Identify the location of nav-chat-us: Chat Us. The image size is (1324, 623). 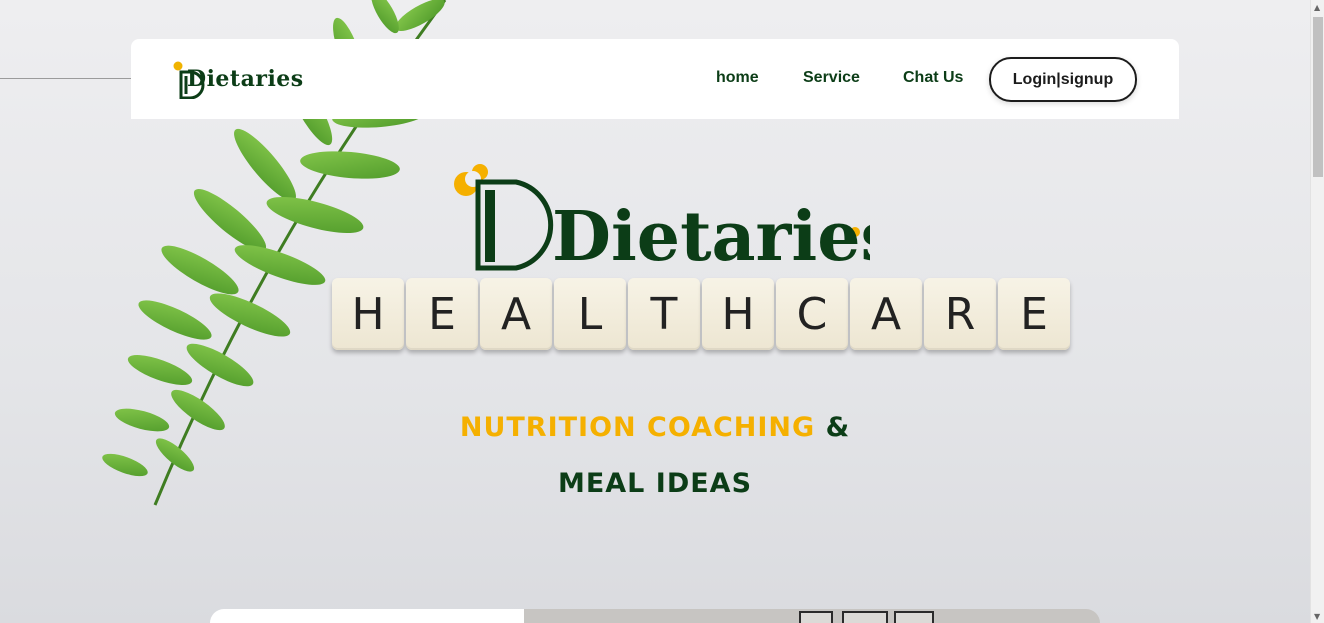
(933, 78).